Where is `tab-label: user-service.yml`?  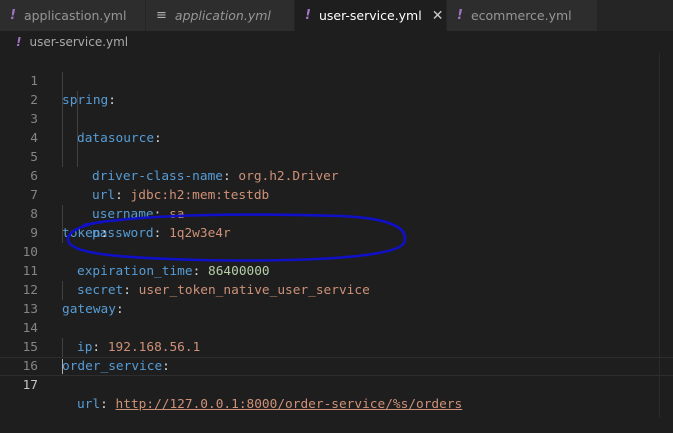
tab-label: user-service.yml is located at coordinates (370, 15).